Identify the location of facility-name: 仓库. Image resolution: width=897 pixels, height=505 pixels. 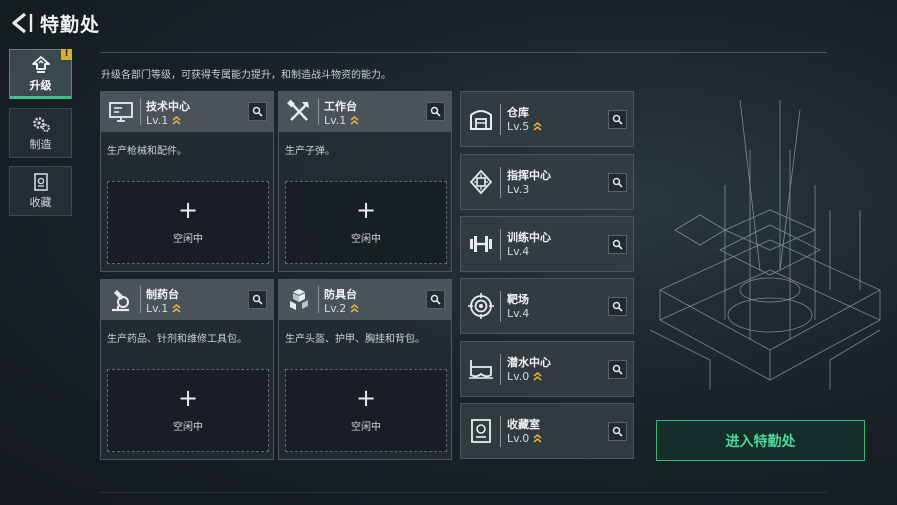
(518, 112).